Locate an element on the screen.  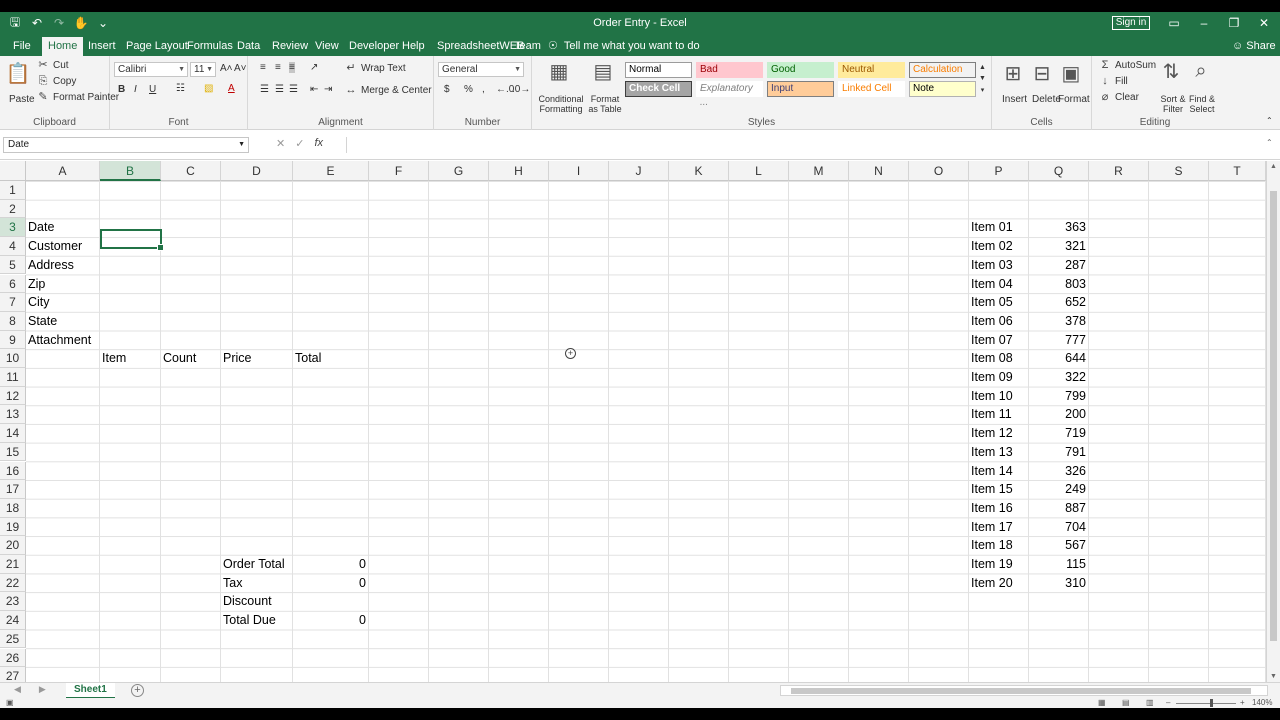
column-header-k: K is located at coordinates (699, 171).